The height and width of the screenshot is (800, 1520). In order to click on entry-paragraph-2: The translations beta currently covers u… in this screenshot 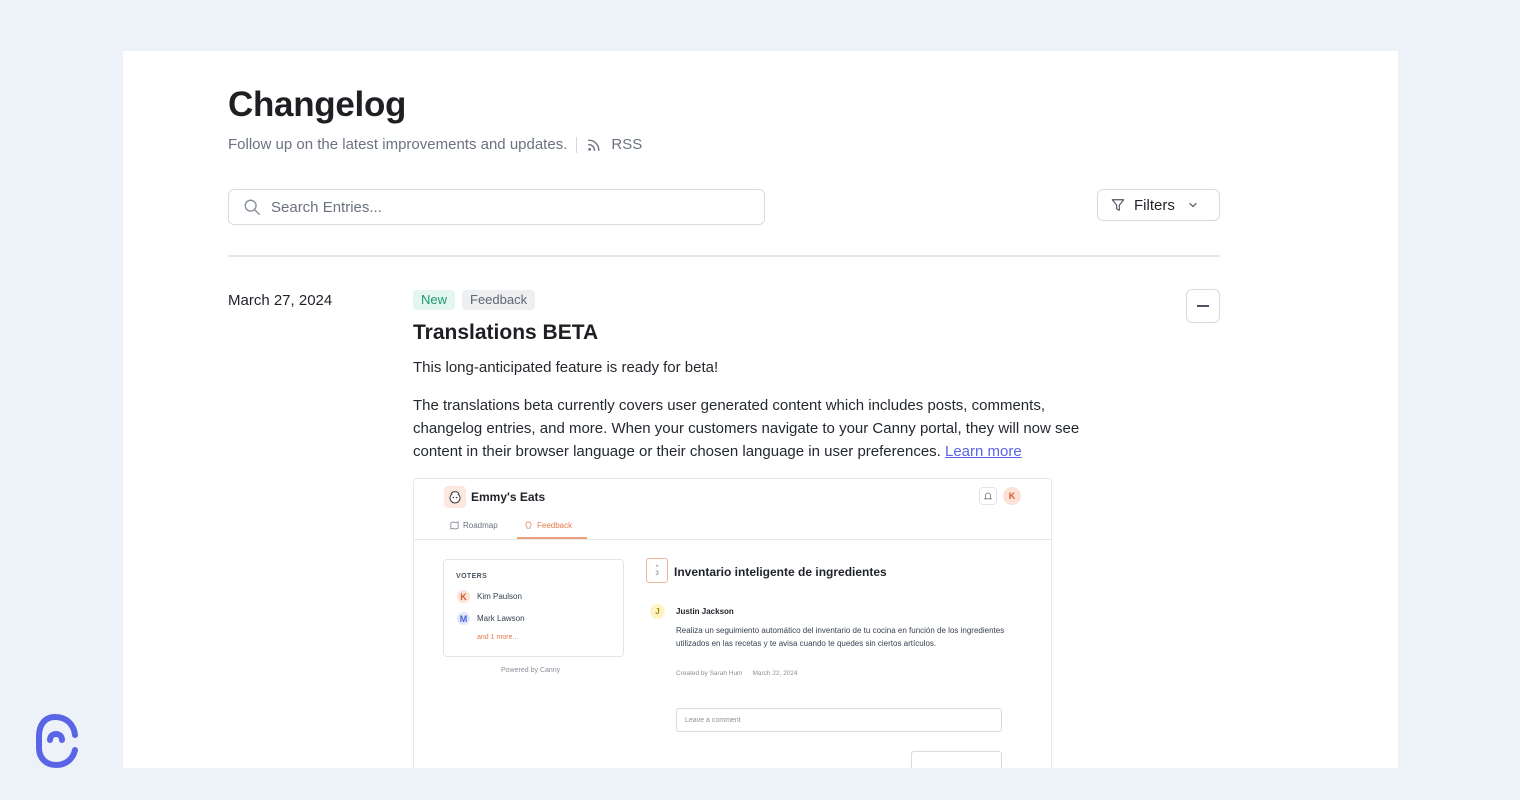, I will do `click(763, 428)`.